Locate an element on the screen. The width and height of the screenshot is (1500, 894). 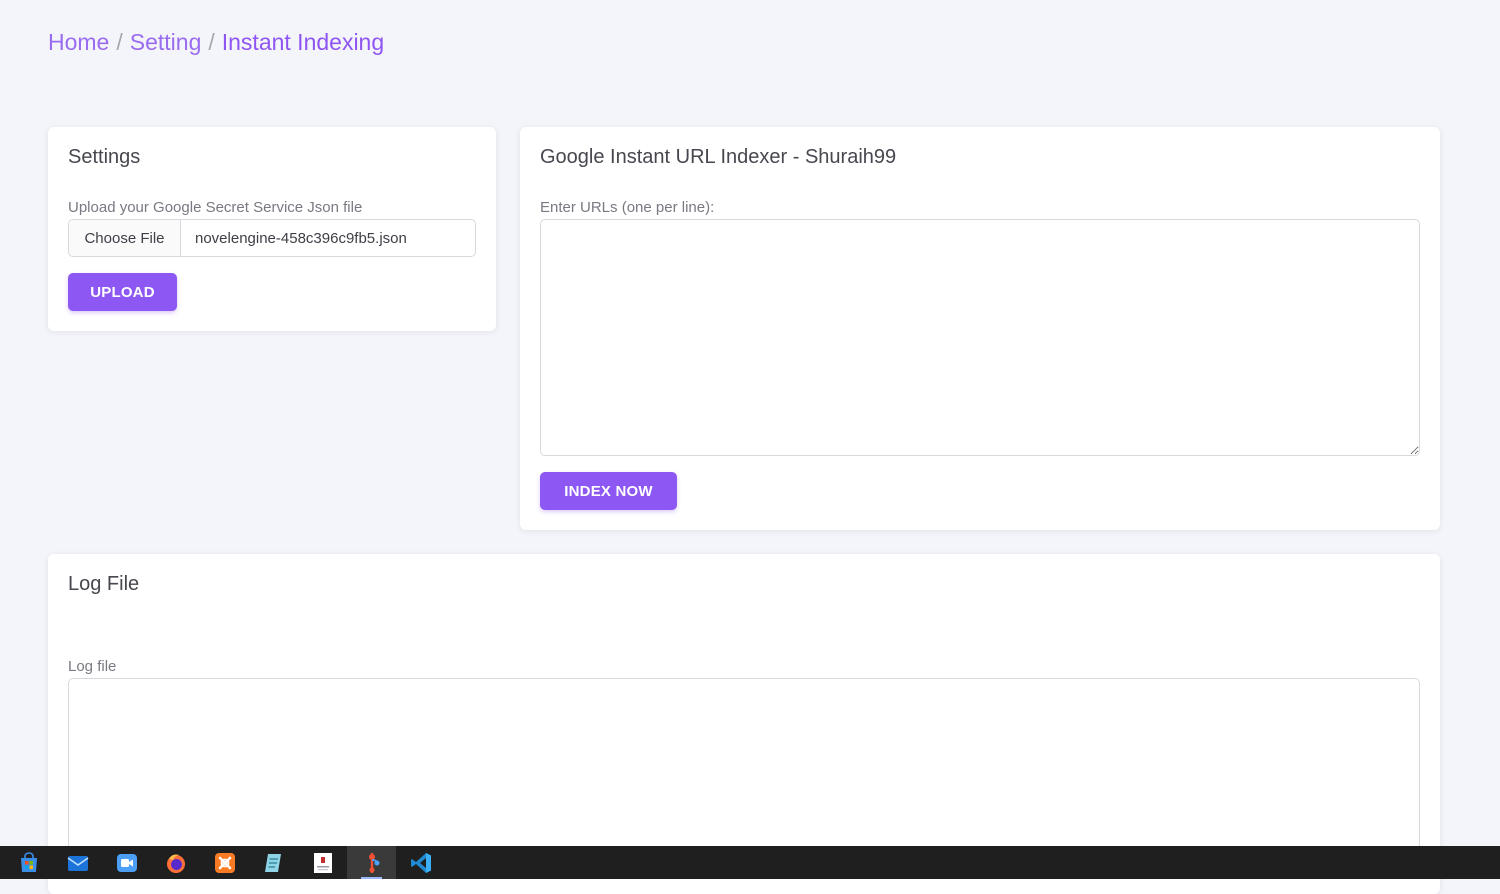
video-call-icon is located at coordinates (126, 862).